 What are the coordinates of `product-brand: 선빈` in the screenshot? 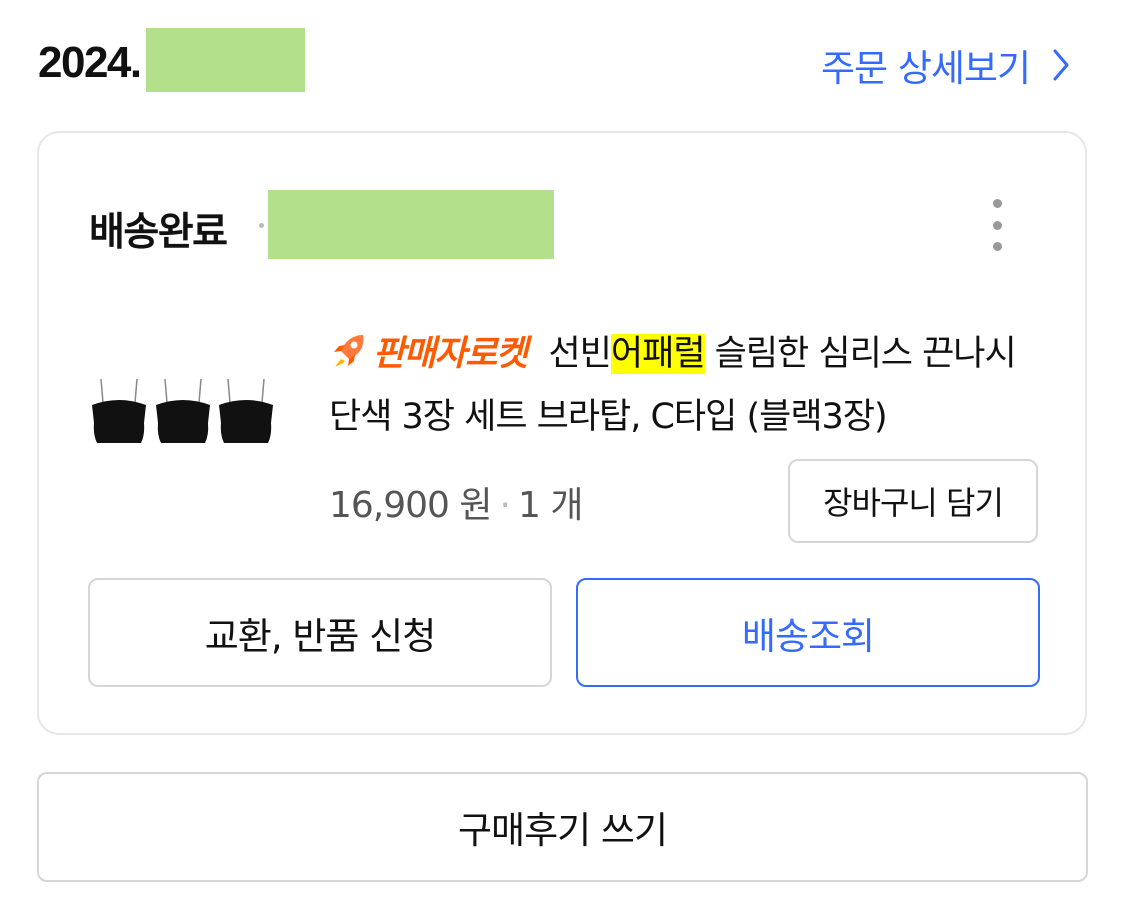 It's located at (580, 354).